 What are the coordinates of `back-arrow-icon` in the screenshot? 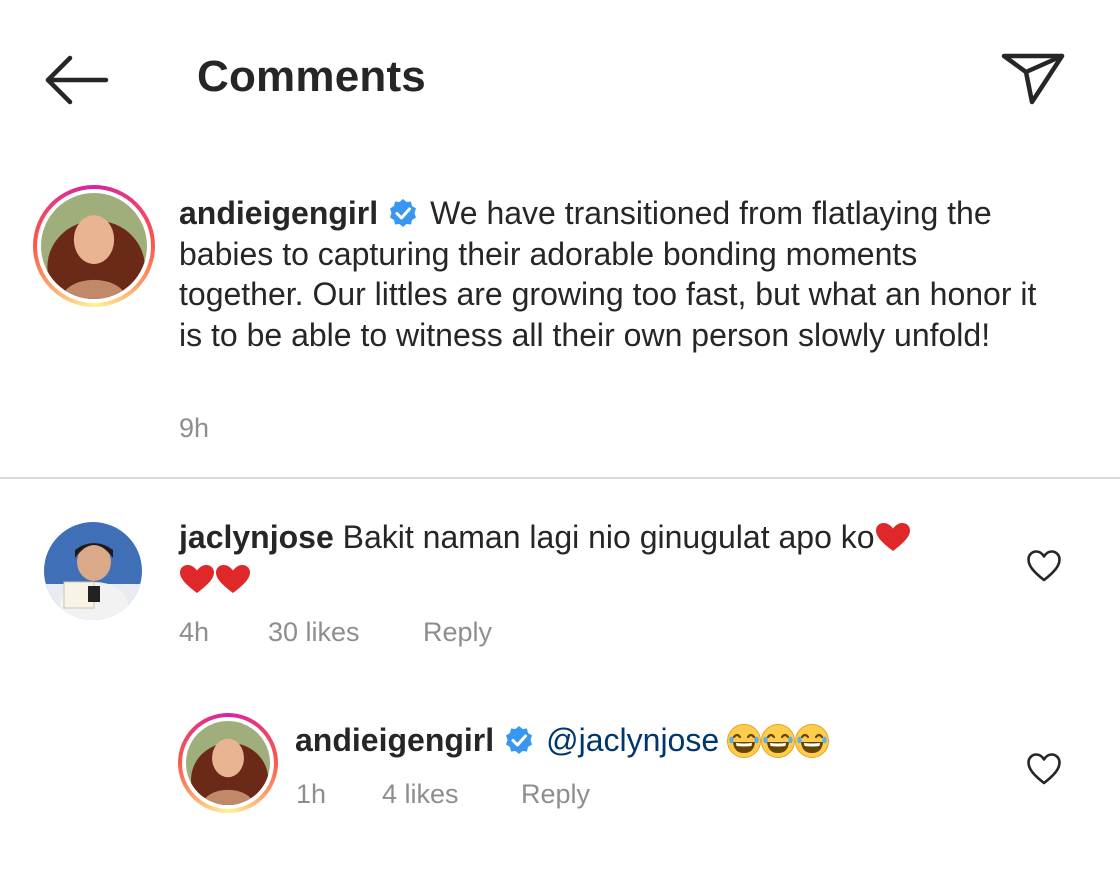 It's located at (77, 80).